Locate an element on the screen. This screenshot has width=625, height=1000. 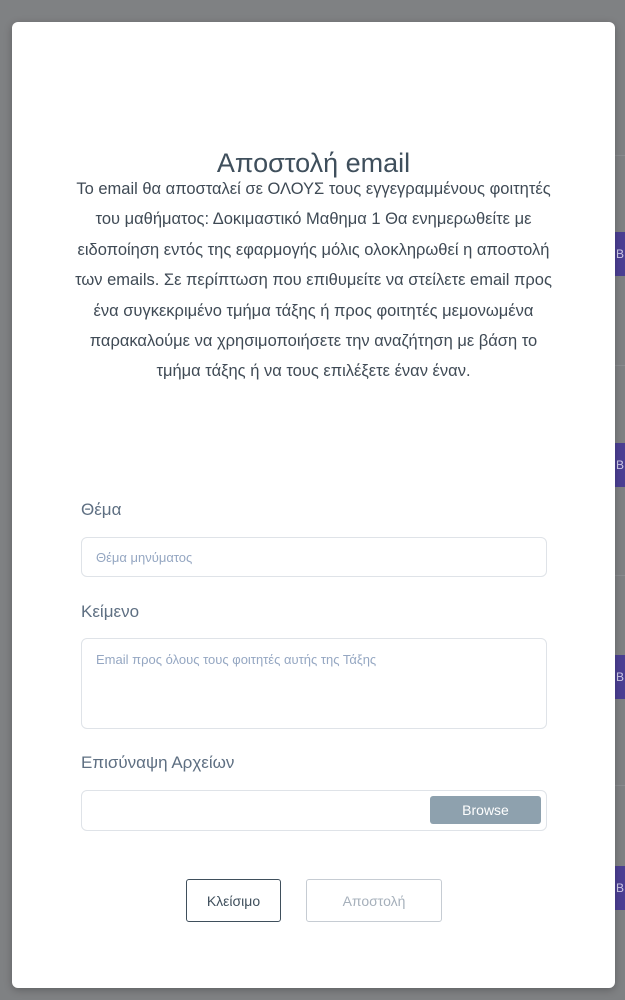
send-button: Αποστολή is located at coordinates (374, 900).